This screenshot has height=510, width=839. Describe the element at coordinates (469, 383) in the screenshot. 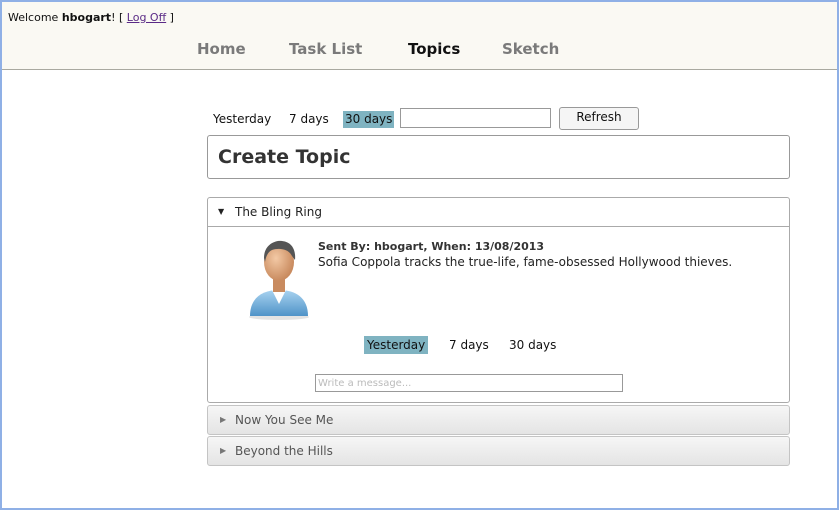

I see `write-message-input` at that location.